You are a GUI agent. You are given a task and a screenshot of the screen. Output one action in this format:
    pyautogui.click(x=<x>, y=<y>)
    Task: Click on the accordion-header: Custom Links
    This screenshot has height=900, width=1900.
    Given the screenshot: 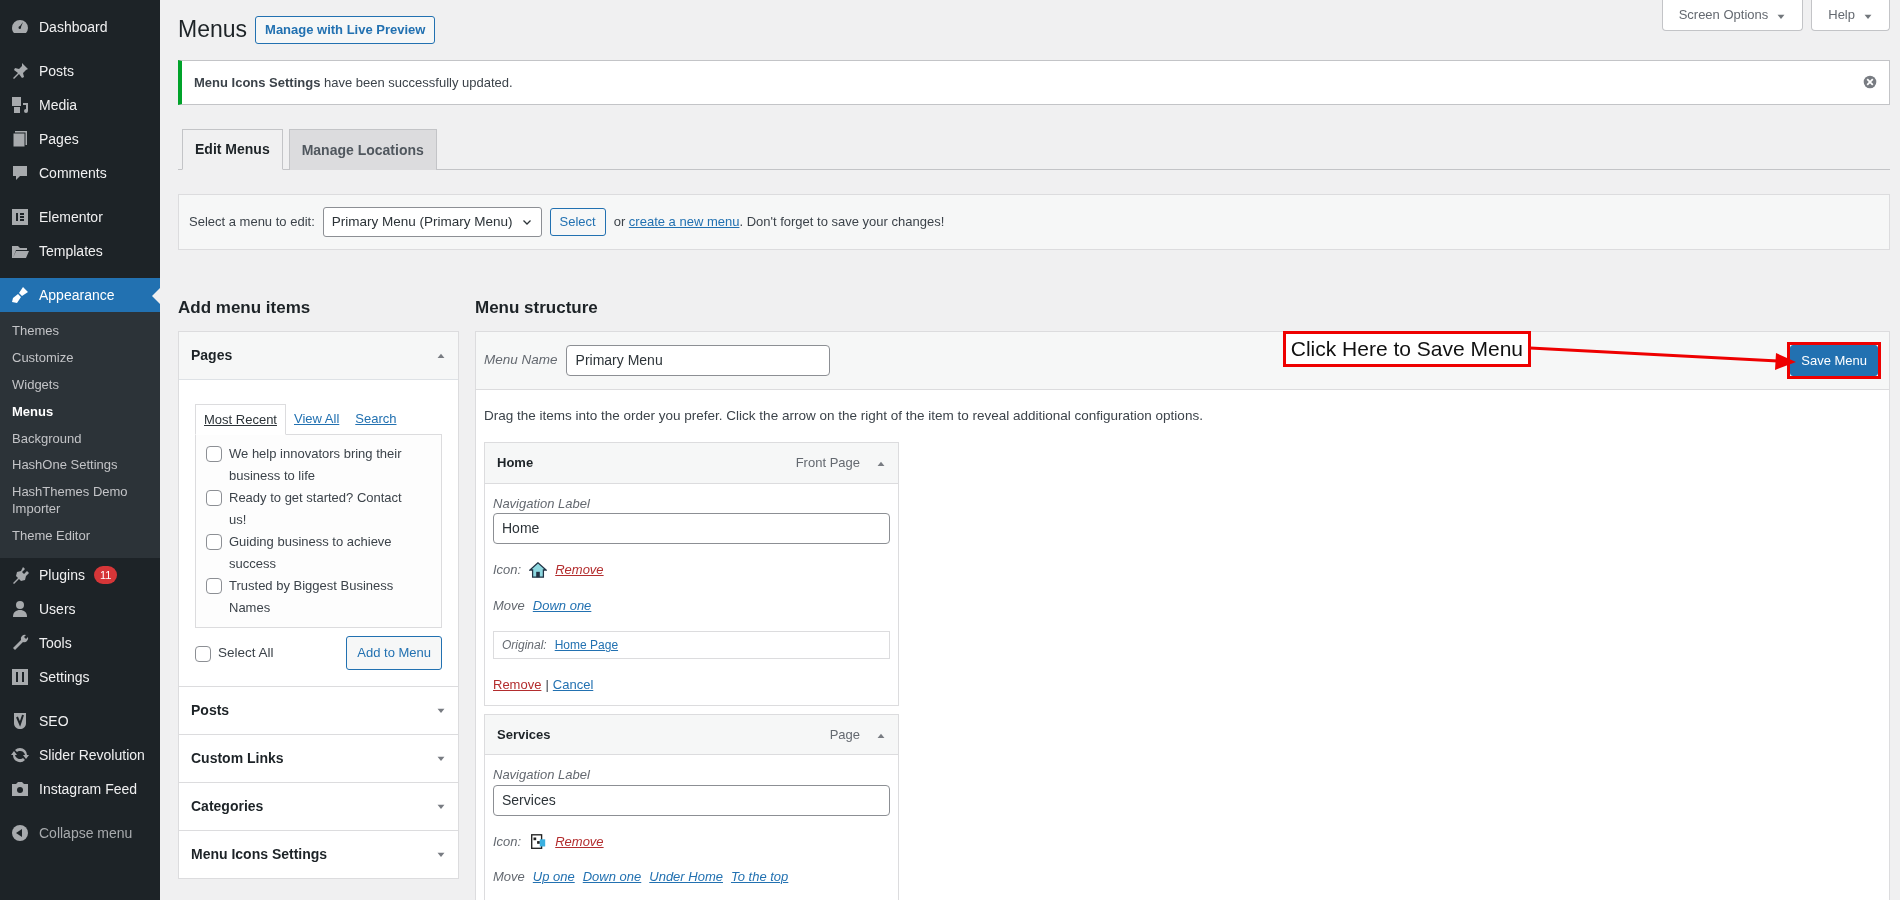 What is the action you would take?
    pyautogui.click(x=318, y=757)
    